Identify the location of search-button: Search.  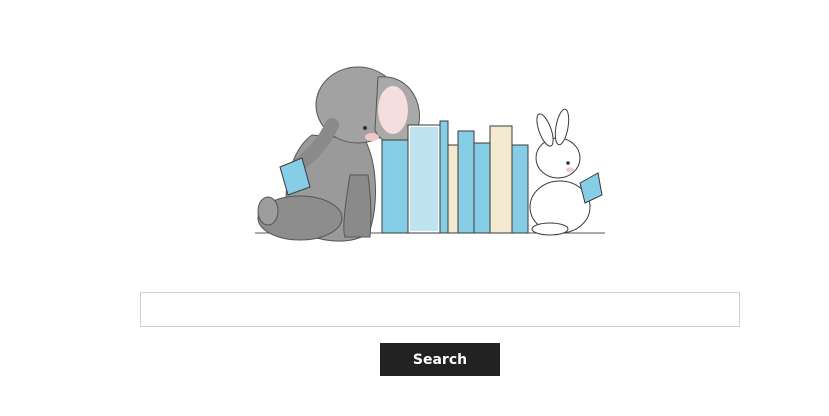
(440, 359).